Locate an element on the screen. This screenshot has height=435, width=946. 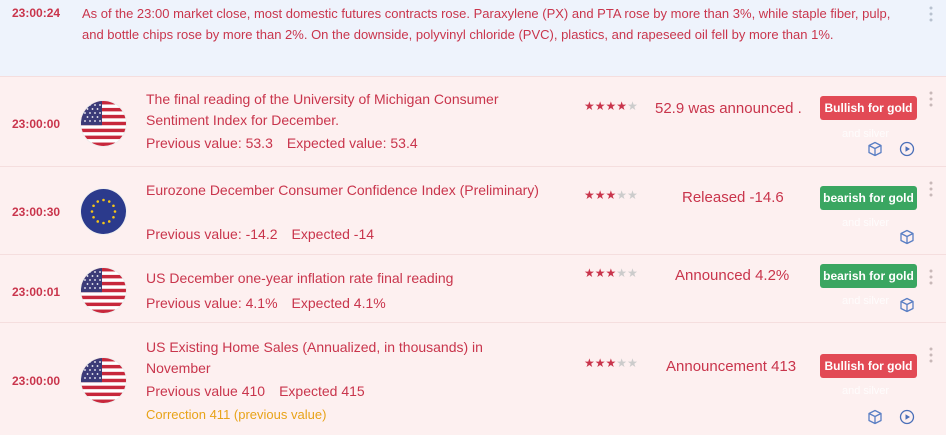
event-values: Previous value: 4.1% Expected 4.1% is located at coordinates (266, 303).